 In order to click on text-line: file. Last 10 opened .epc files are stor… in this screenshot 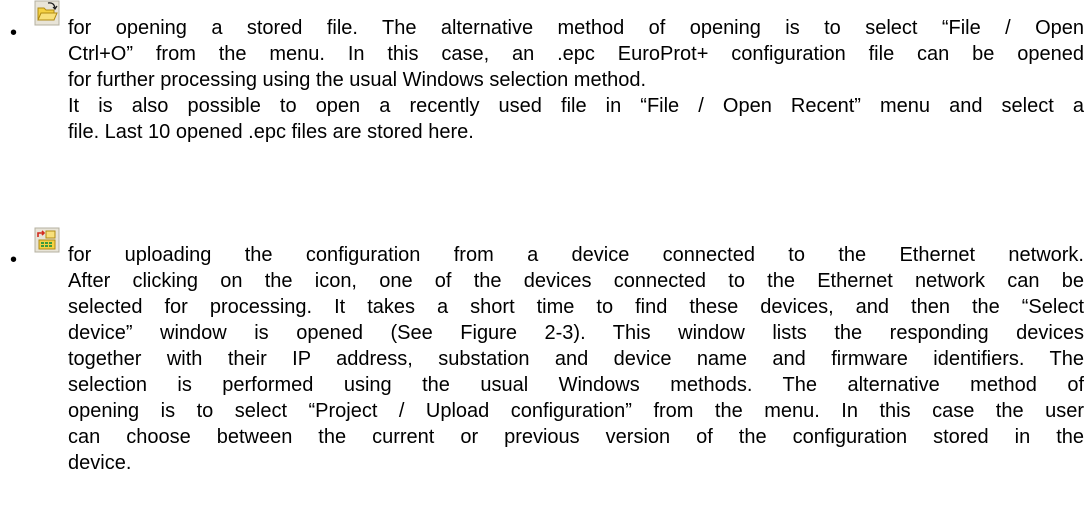, I will do `click(271, 132)`.